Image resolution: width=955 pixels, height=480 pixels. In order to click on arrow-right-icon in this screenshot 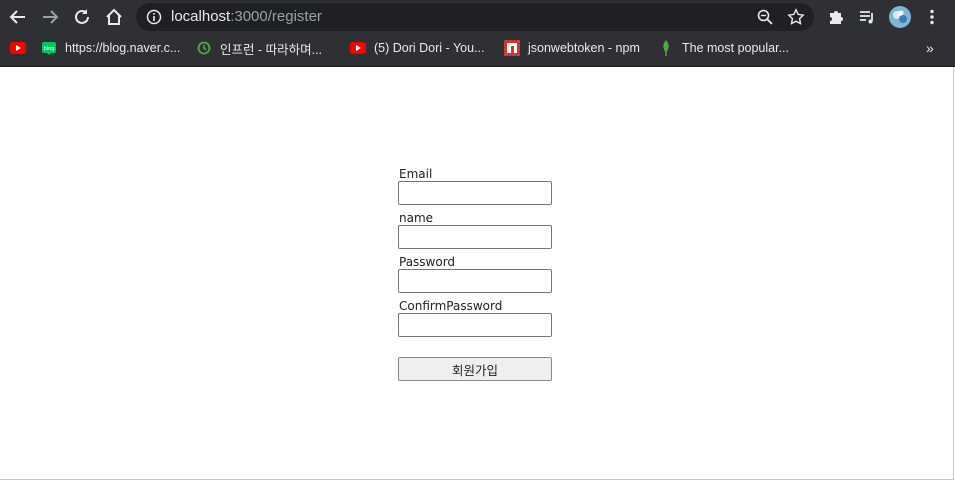, I will do `click(51, 17)`.